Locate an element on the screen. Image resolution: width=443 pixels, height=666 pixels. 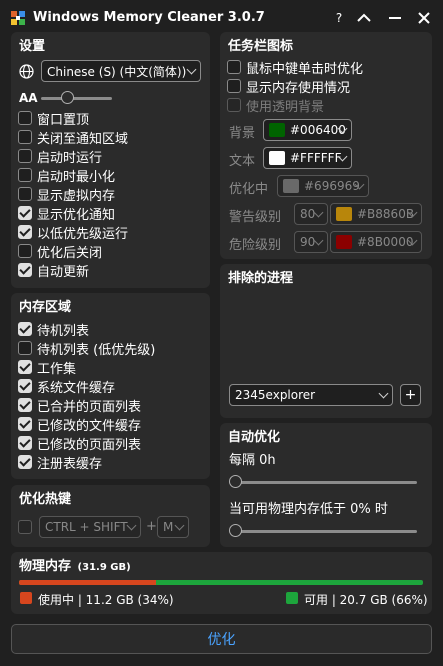
option-always-on-top: 窗口置顶 is located at coordinates (53, 118).